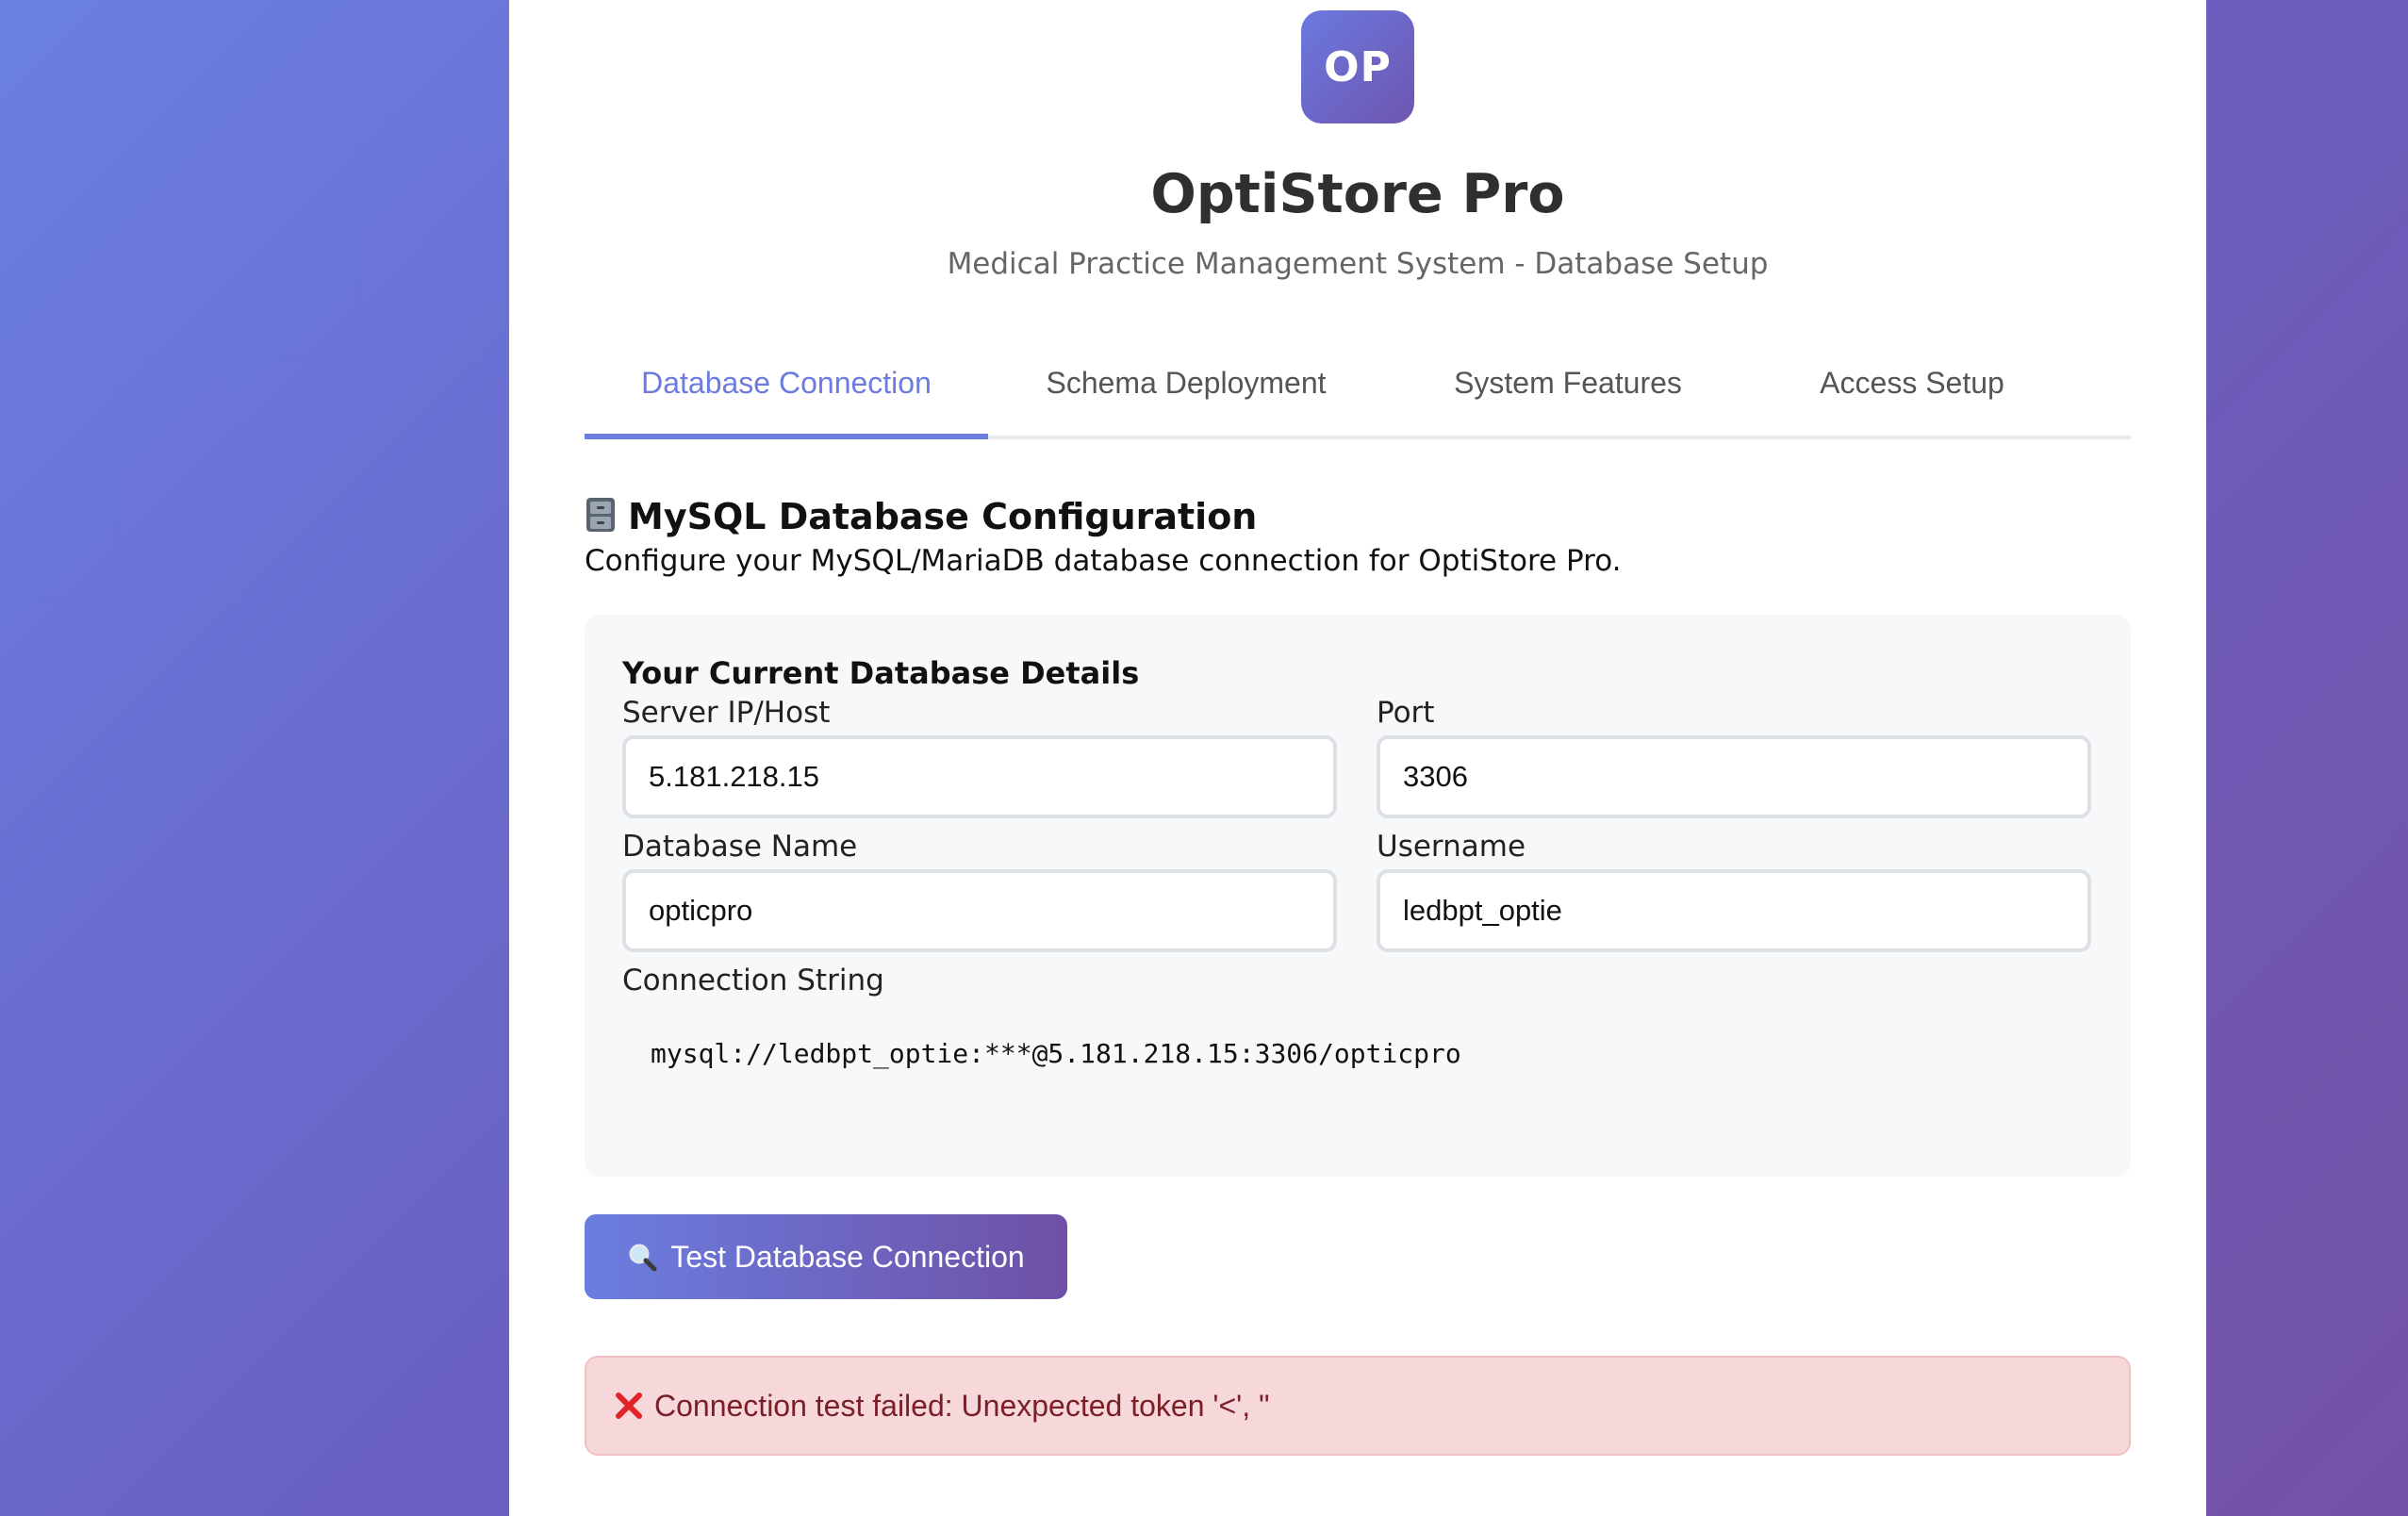  I want to click on app-logo: OP, so click(1357, 67).